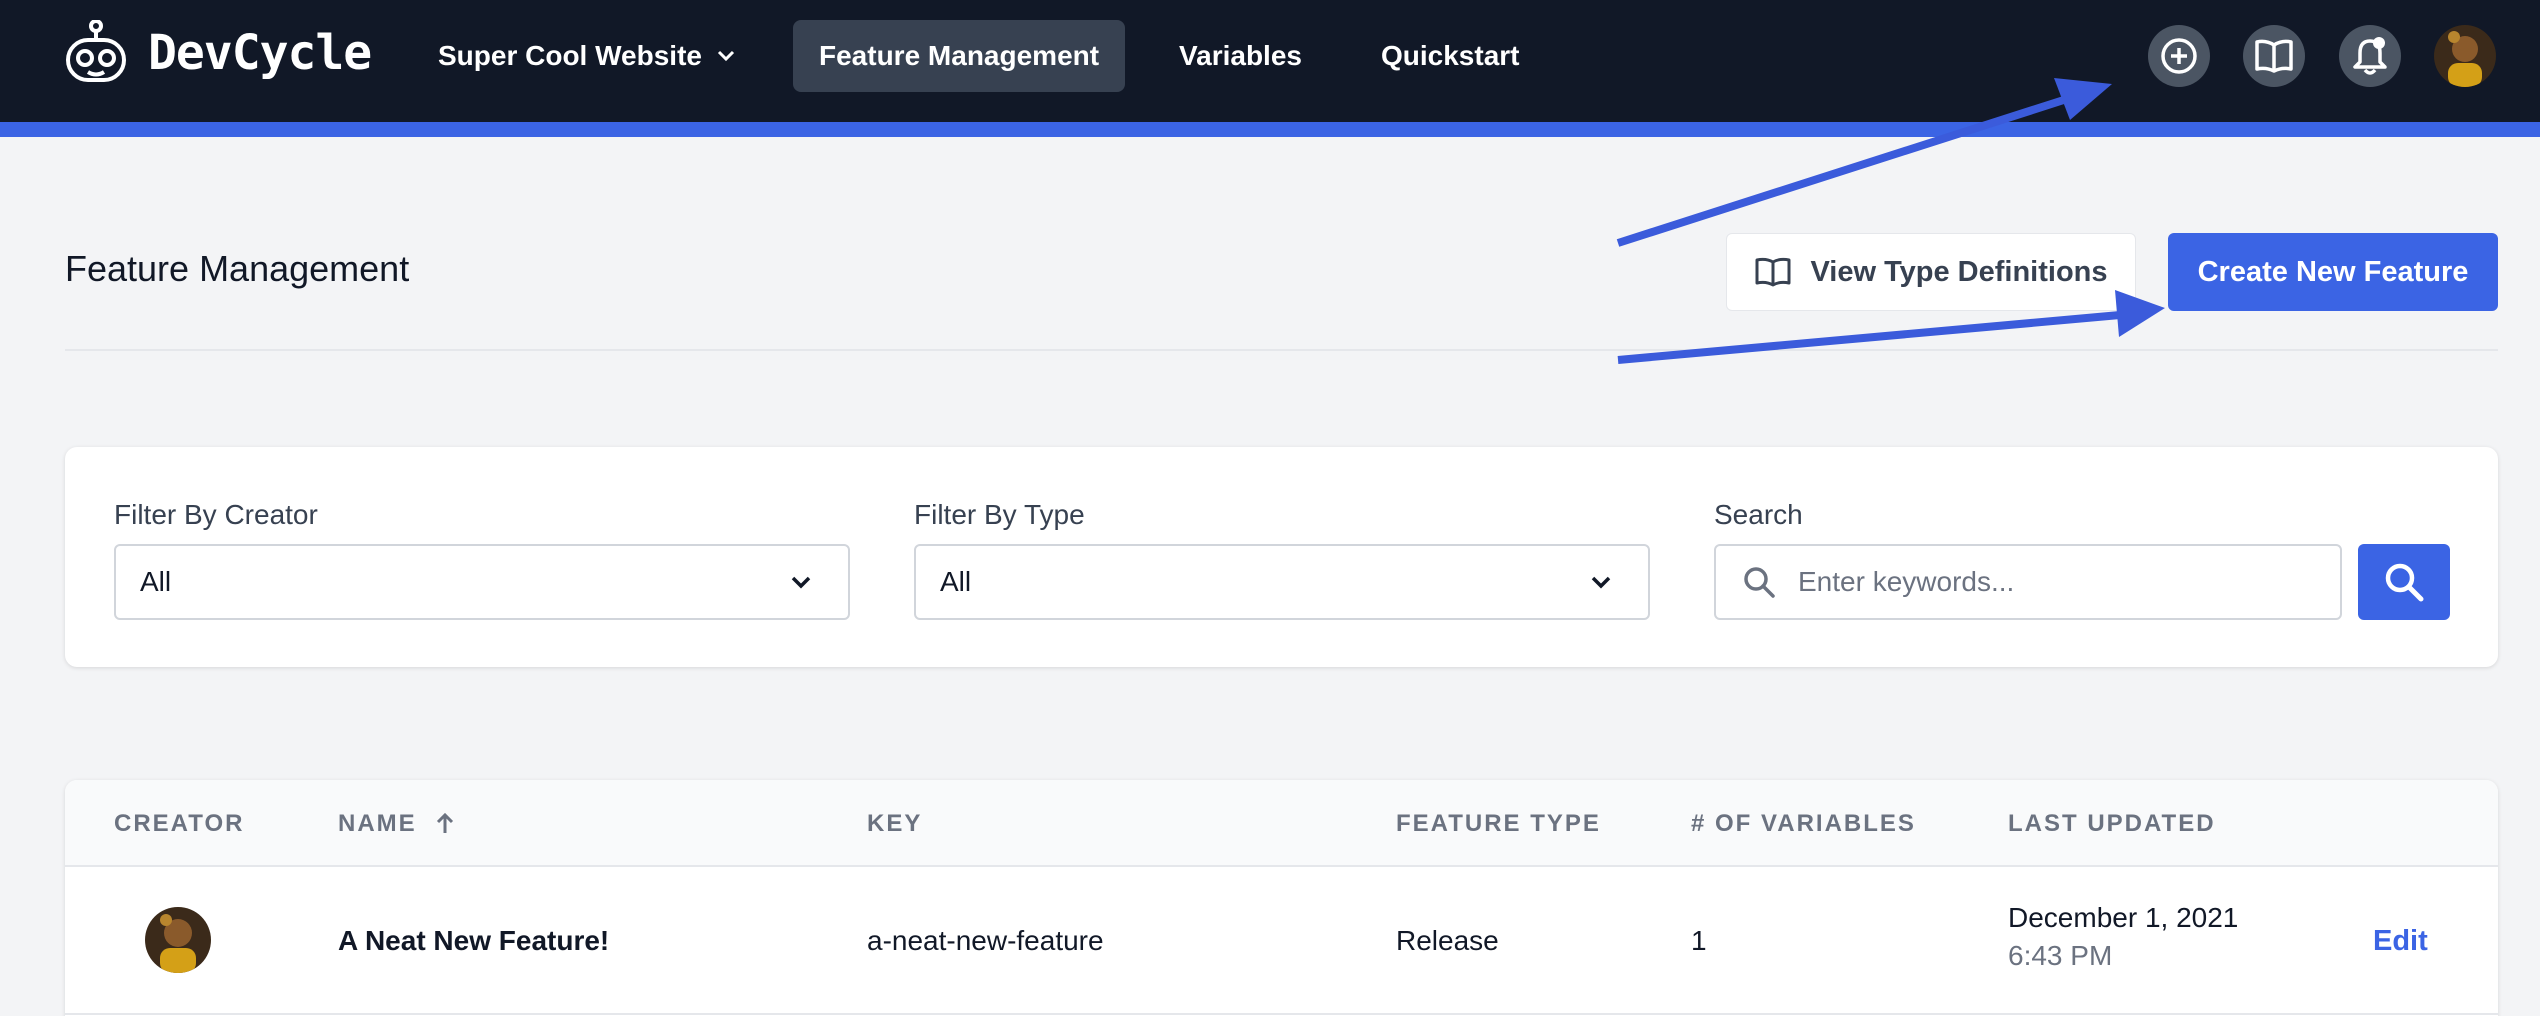 The image size is (2540, 1016). I want to click on project-selector: Super Cool Website, so click(587, 56).